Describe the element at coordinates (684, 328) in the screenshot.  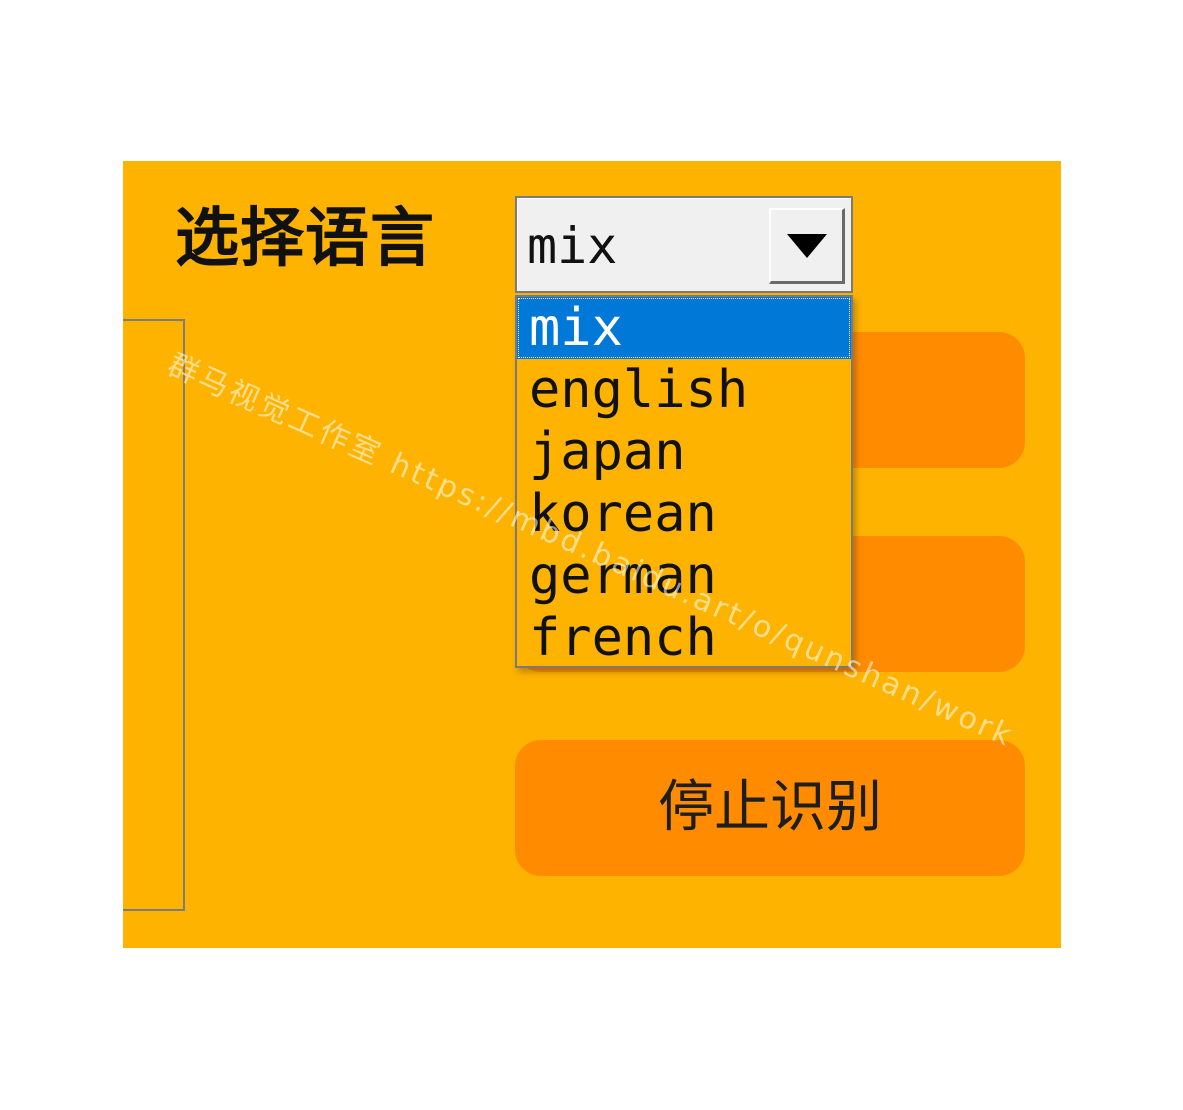
I see `dropdown-option-mix: mix` at that location.